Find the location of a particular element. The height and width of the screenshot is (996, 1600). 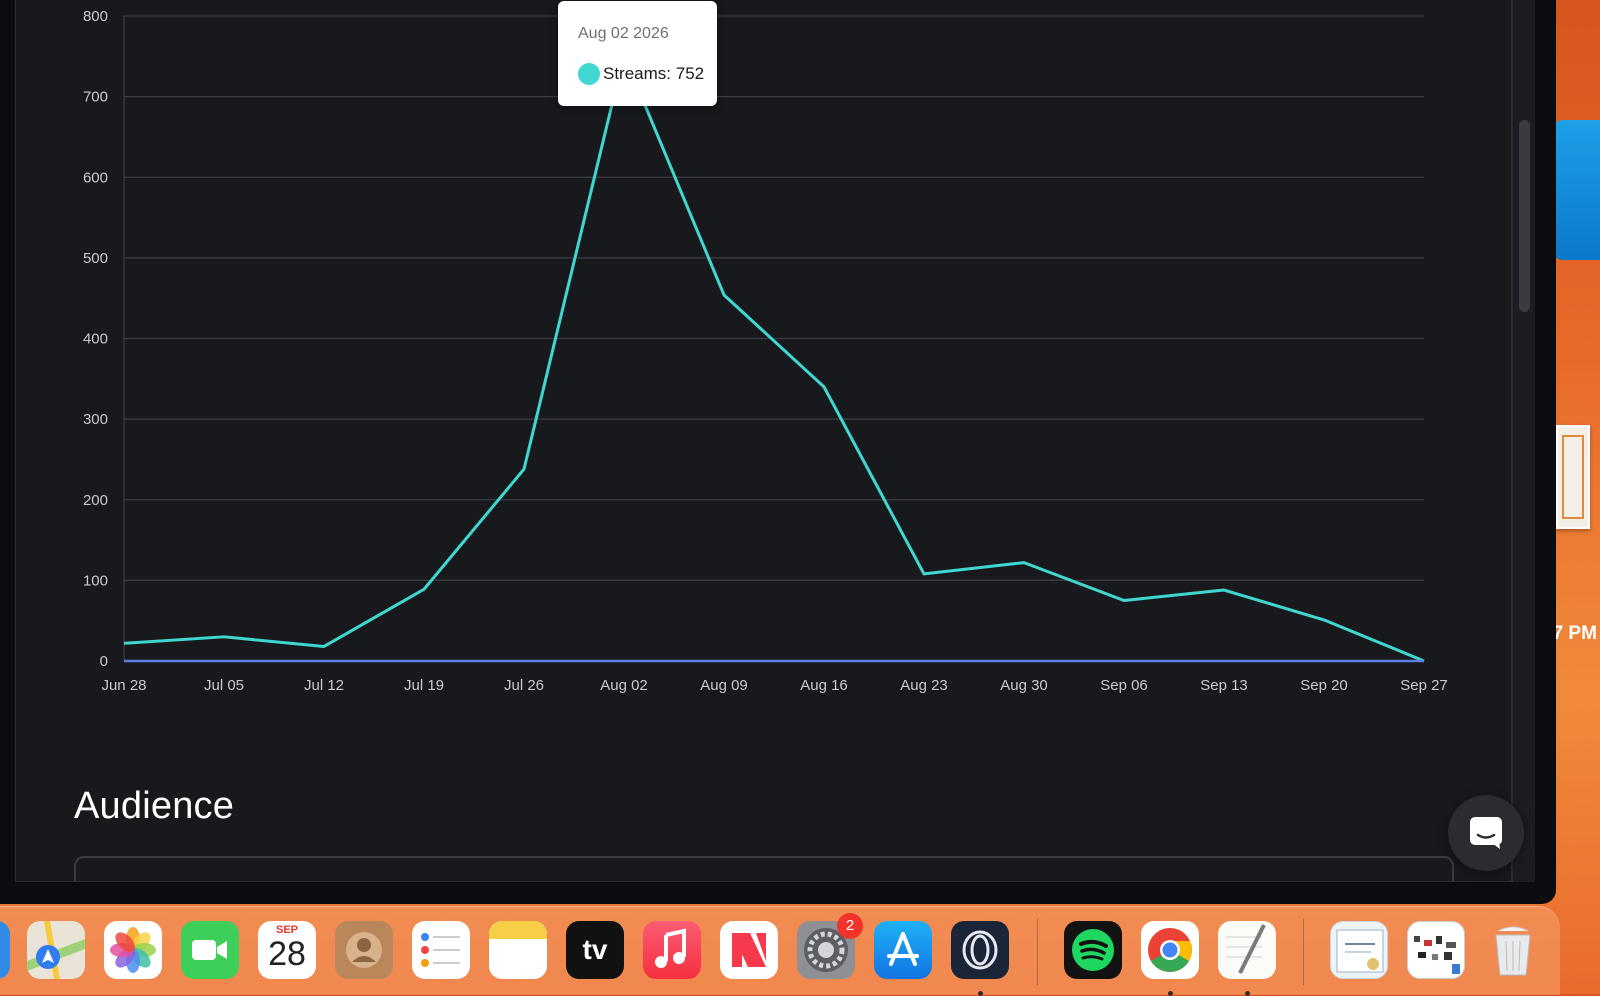

y-tick-label: 300 is located at coordinates (95, 419).